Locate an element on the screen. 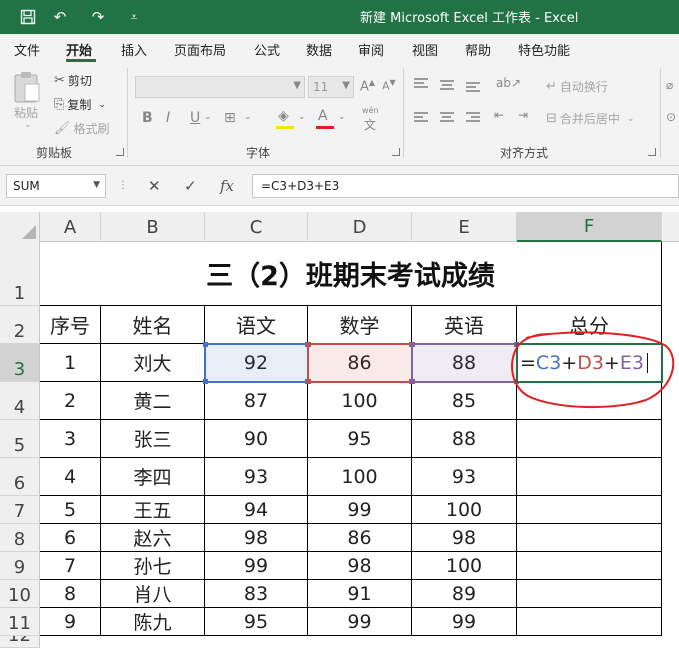 This screenshot has height=648, width=679. tab-page-layout: 页面布局 is located at coordinates (200, 49).